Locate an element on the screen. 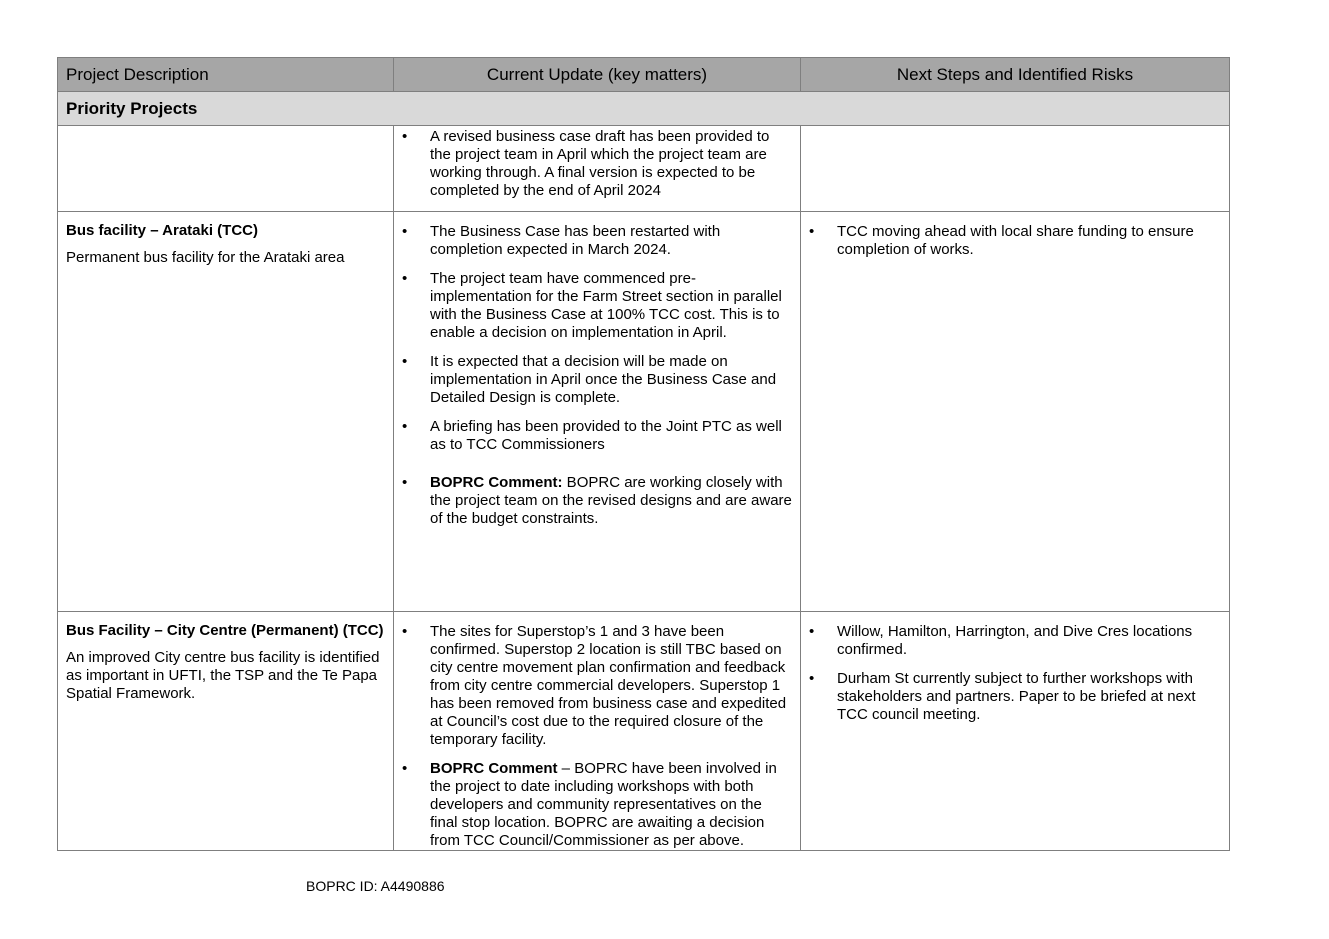 Image resolution: width=1329 pixels, height=939 pixels. header-next-steps: Next Steps and Identified Risks is located at coordinates (1015, 74).